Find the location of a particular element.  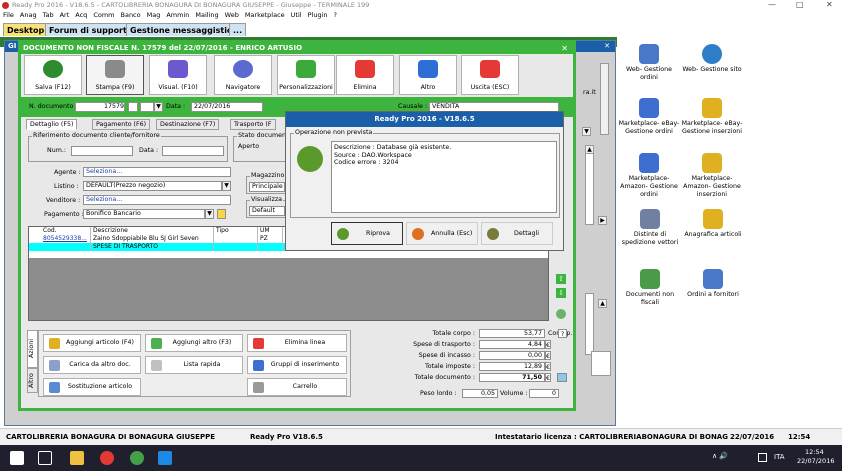

desktop-icon-ebay-ordini: Marketplace- eBay- Gestione ordini is located at coordinates (649, 117).